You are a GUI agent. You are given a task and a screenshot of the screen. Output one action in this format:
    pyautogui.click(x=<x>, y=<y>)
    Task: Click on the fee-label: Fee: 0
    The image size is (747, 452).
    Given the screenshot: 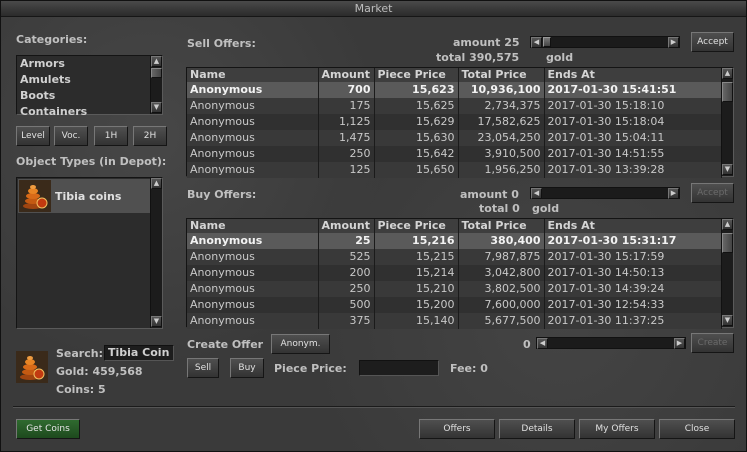 What is the action you would take?
    pyautogui.click(x=469, y=368)
    